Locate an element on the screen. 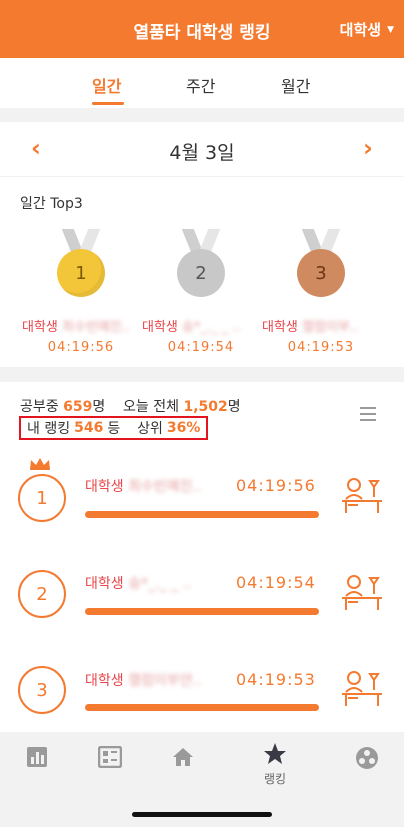 The height and width of the screenshot is (827, 404). period-tabs: 일간 주간 월간 is located at coordinates (202, 83).